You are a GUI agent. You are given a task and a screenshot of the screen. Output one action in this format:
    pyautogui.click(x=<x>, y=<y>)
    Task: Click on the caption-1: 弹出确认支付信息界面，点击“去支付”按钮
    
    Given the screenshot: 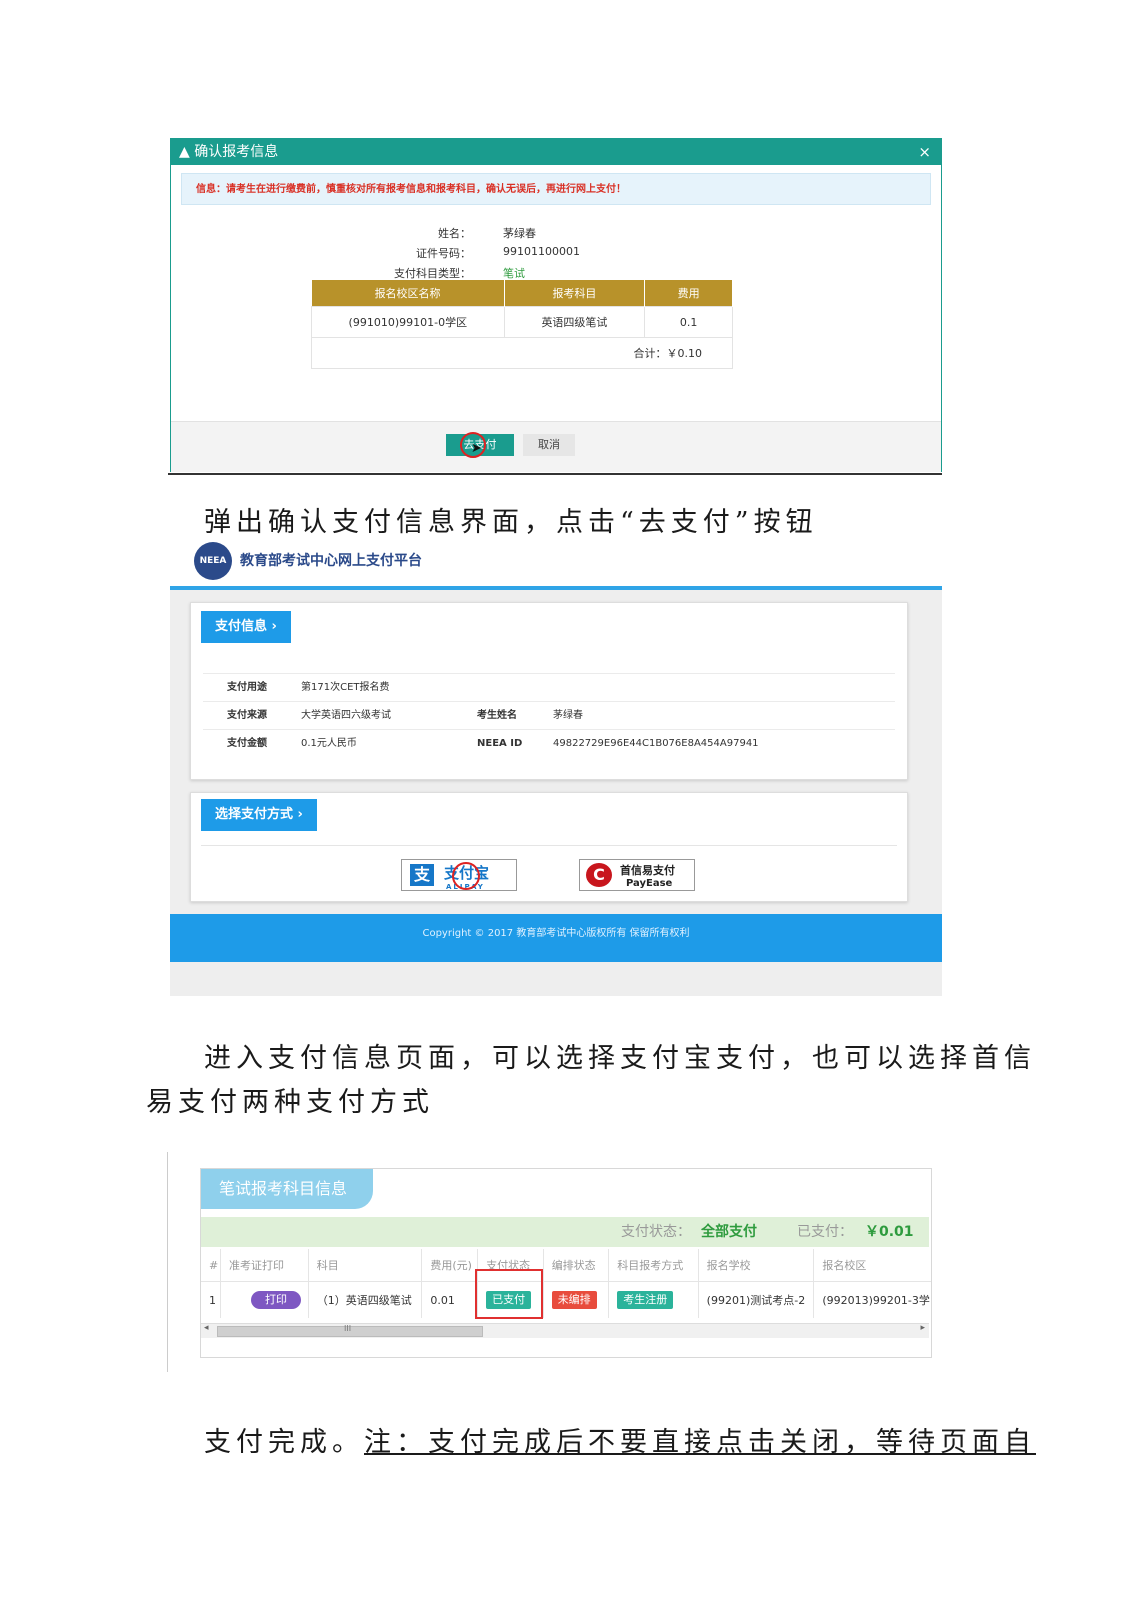 What is the action you would take?
    pyautogui.click(x=511, y=522)
    